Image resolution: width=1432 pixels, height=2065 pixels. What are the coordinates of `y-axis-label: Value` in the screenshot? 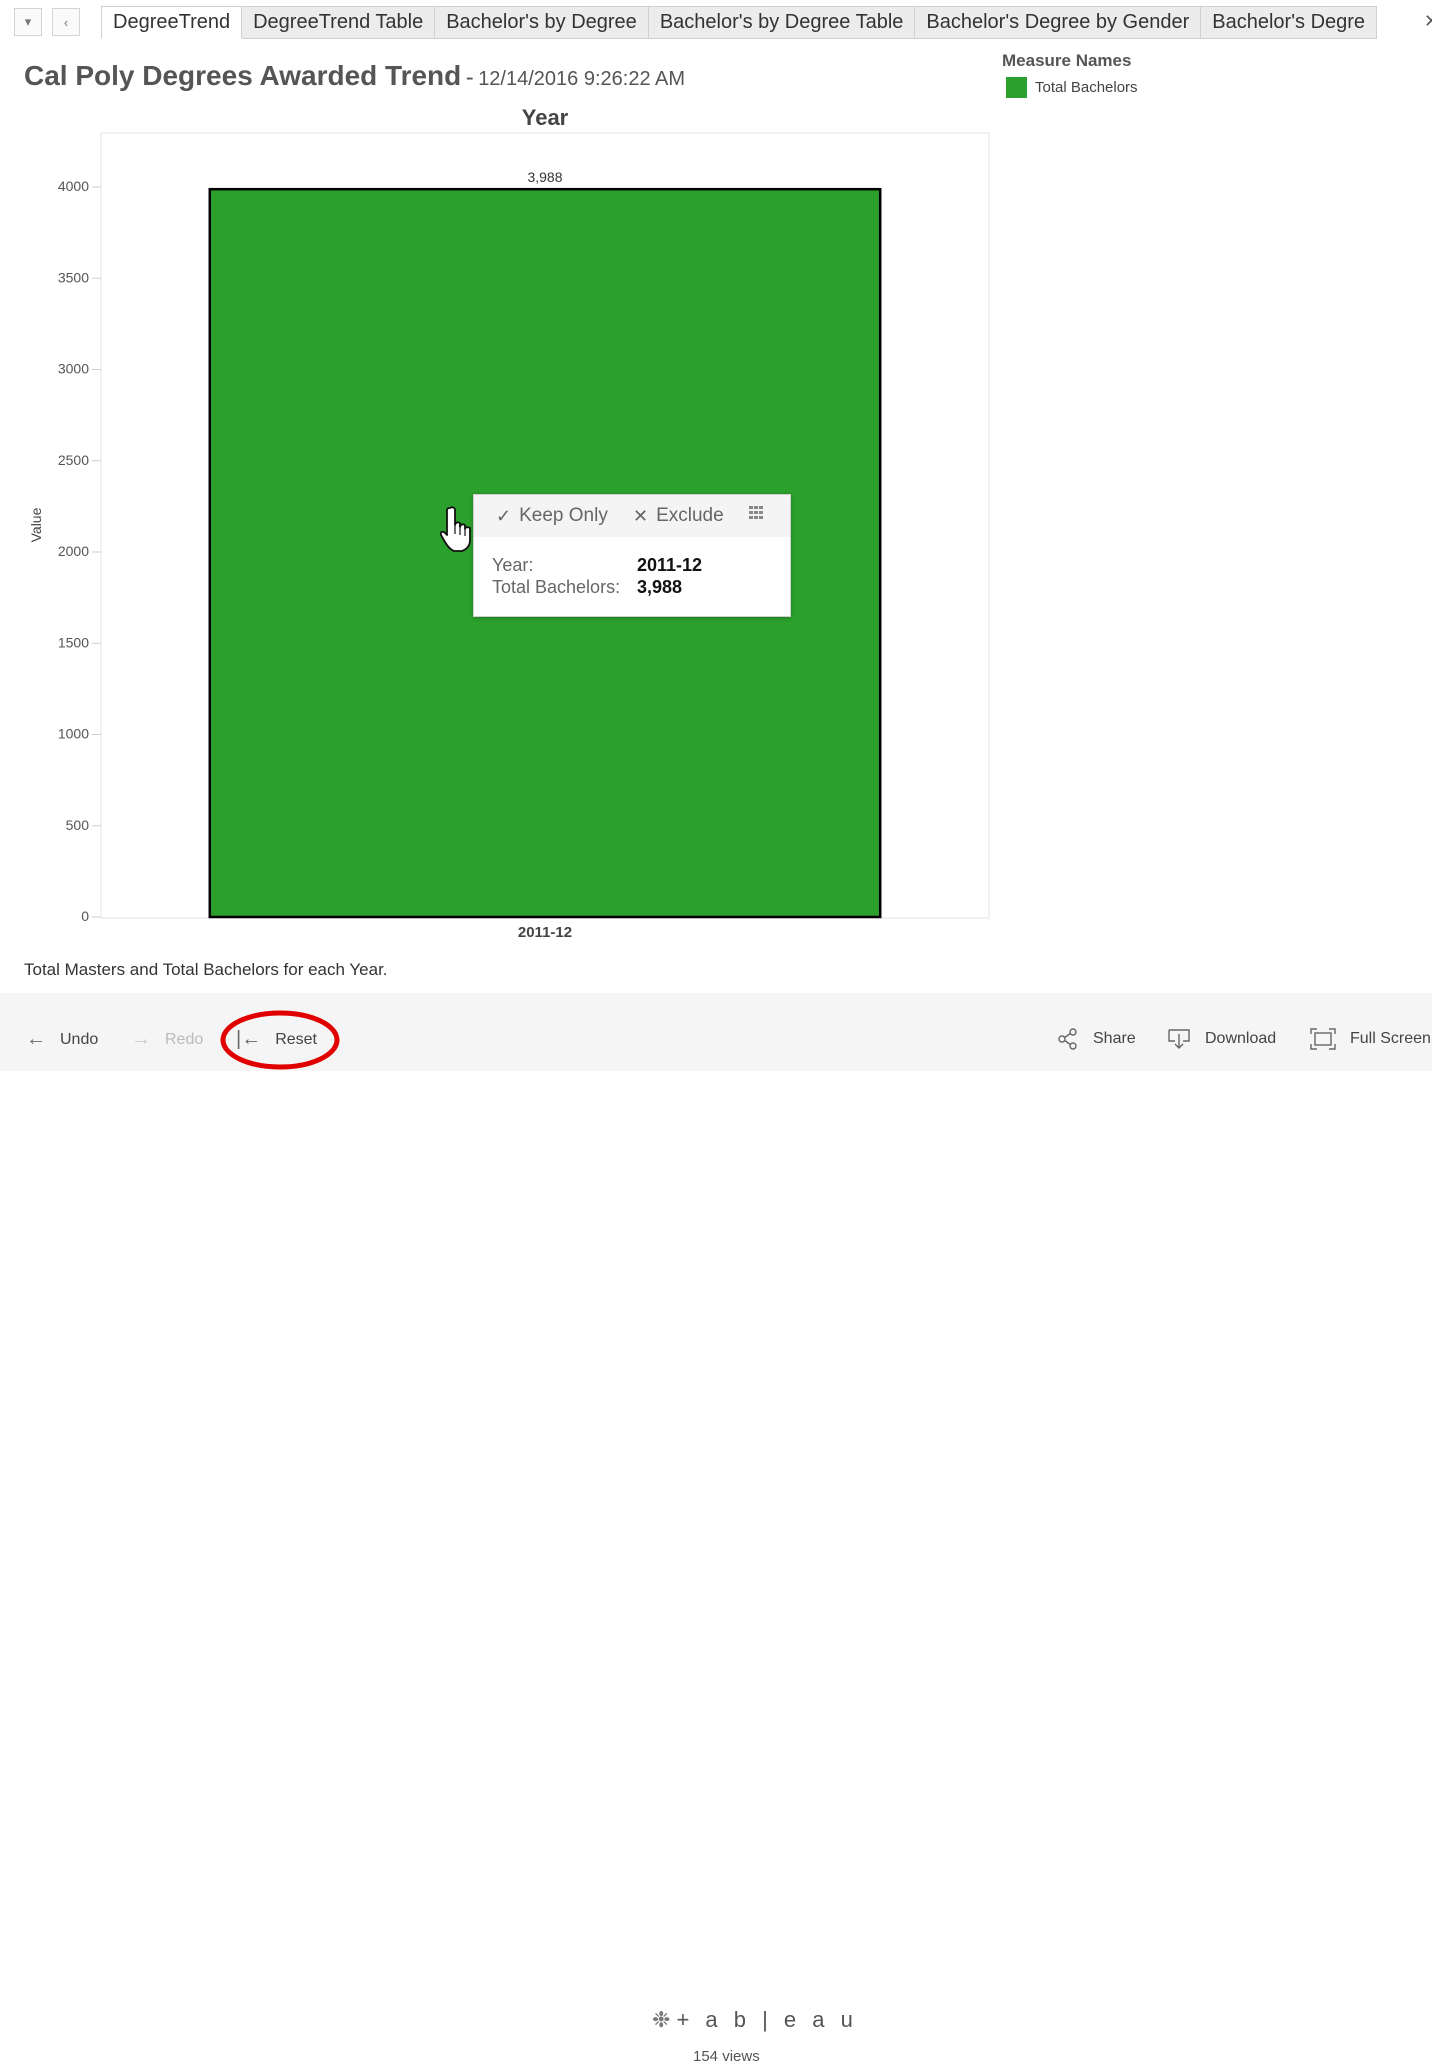 It's located at (36, 524).